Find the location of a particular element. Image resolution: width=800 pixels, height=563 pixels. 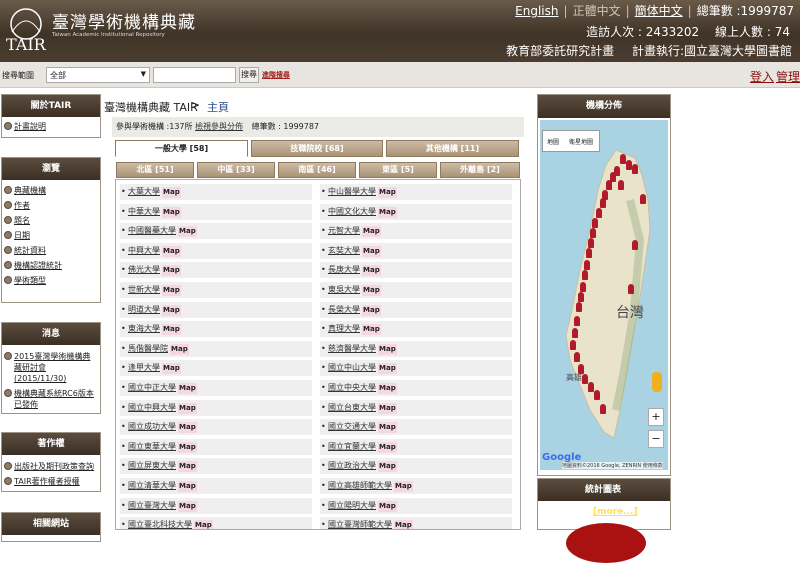

institution-link: 國立中正大學 is located at coordinates (152, 387).